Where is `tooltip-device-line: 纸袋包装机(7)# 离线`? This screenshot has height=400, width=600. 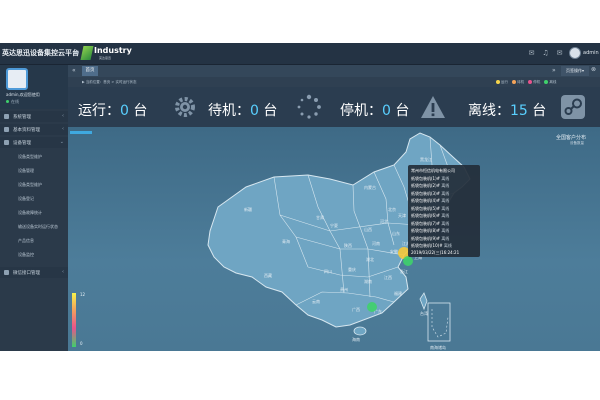
tooltip-device-line: 纸袋包装机(7)# 离线 is located at coordinates (430, 223).